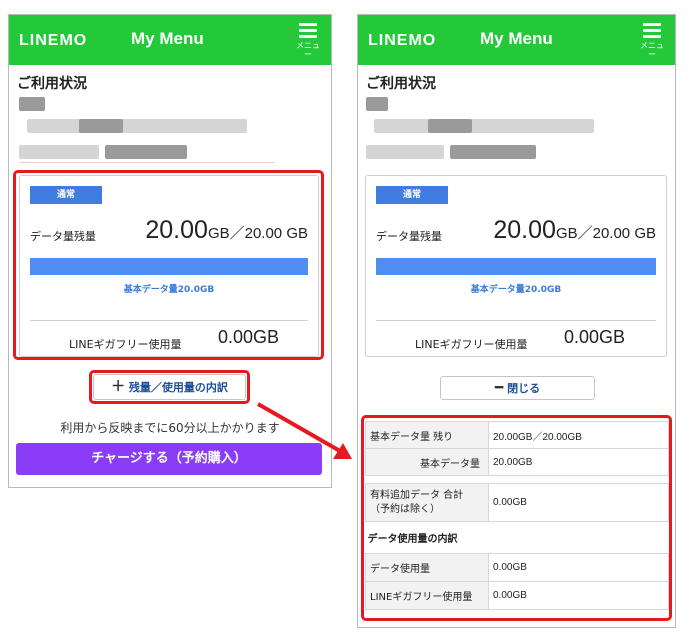 The height and width of the screenshot is (643, 696). I want to click on arrow-shaft, so click(299, 427).